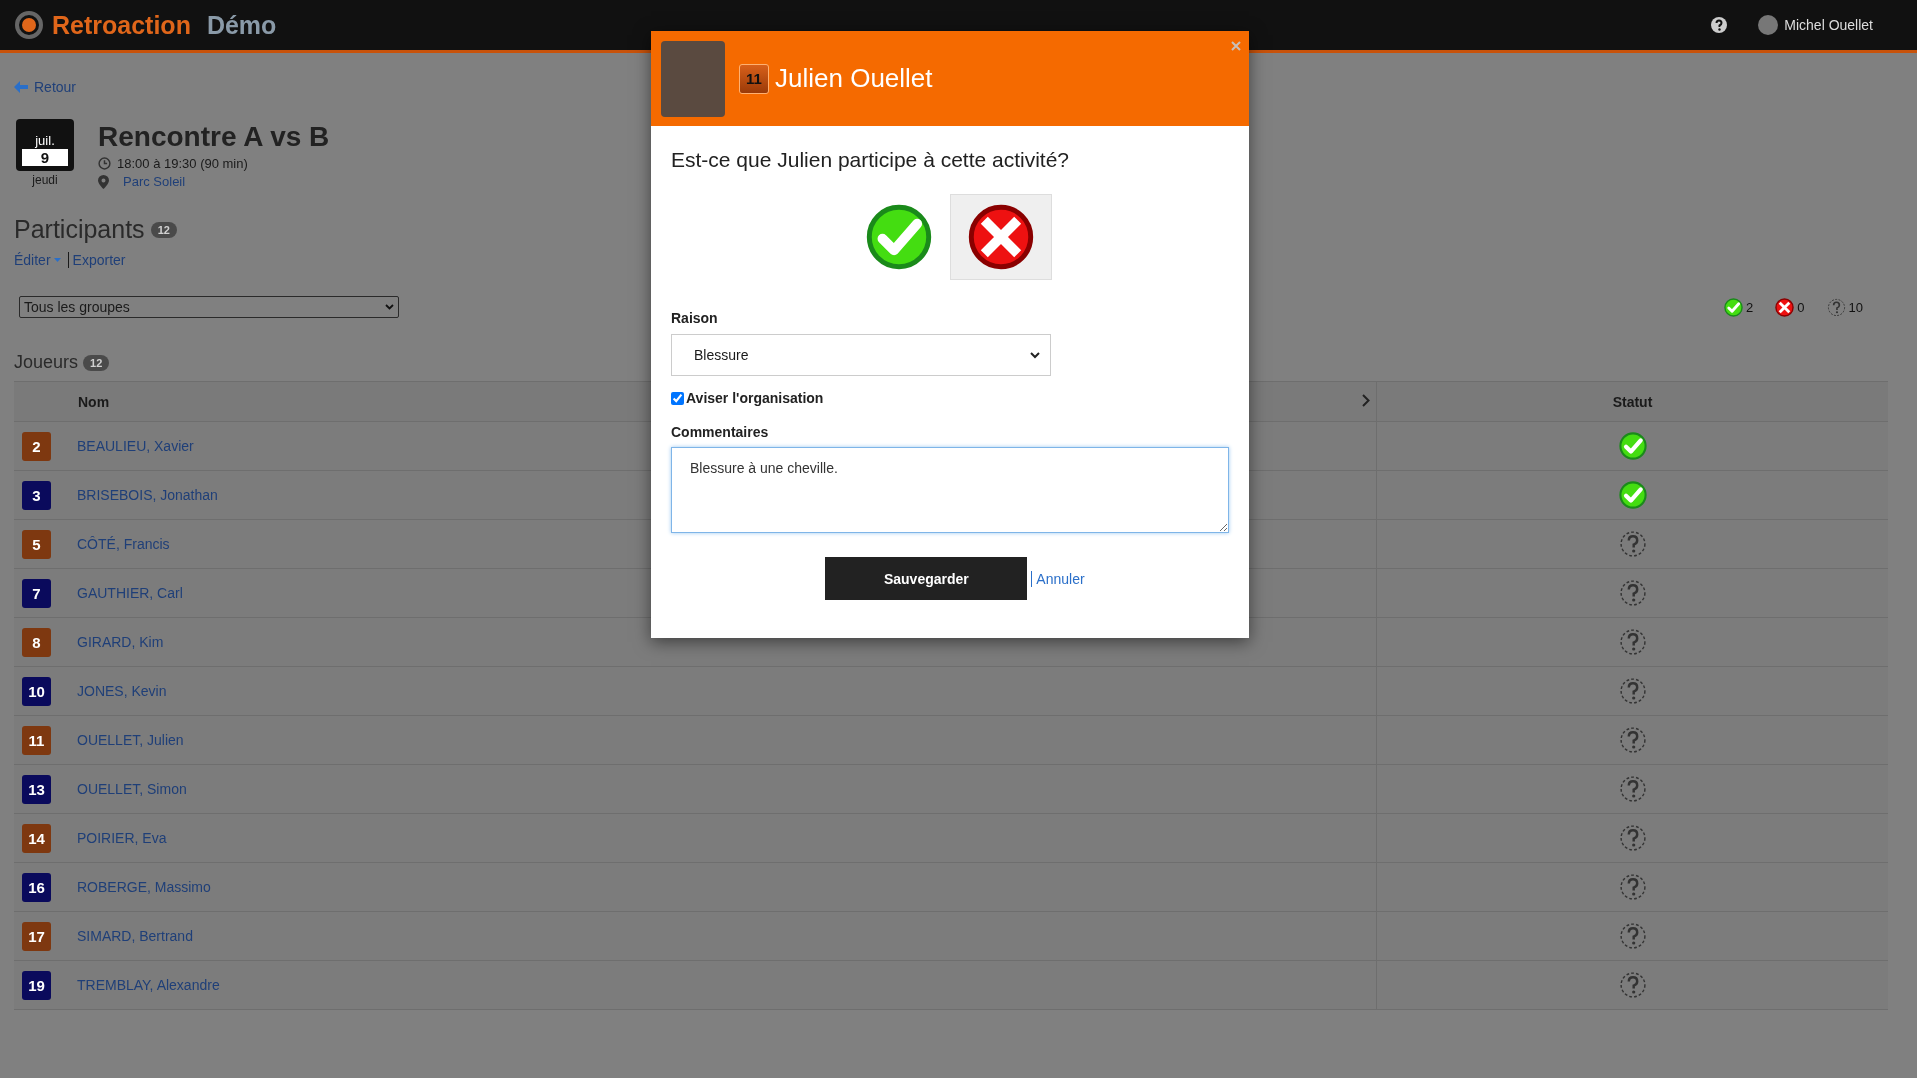  Describe the element at coordinates (57, 260) in the screenshot. I see `caret-icon` at that location.